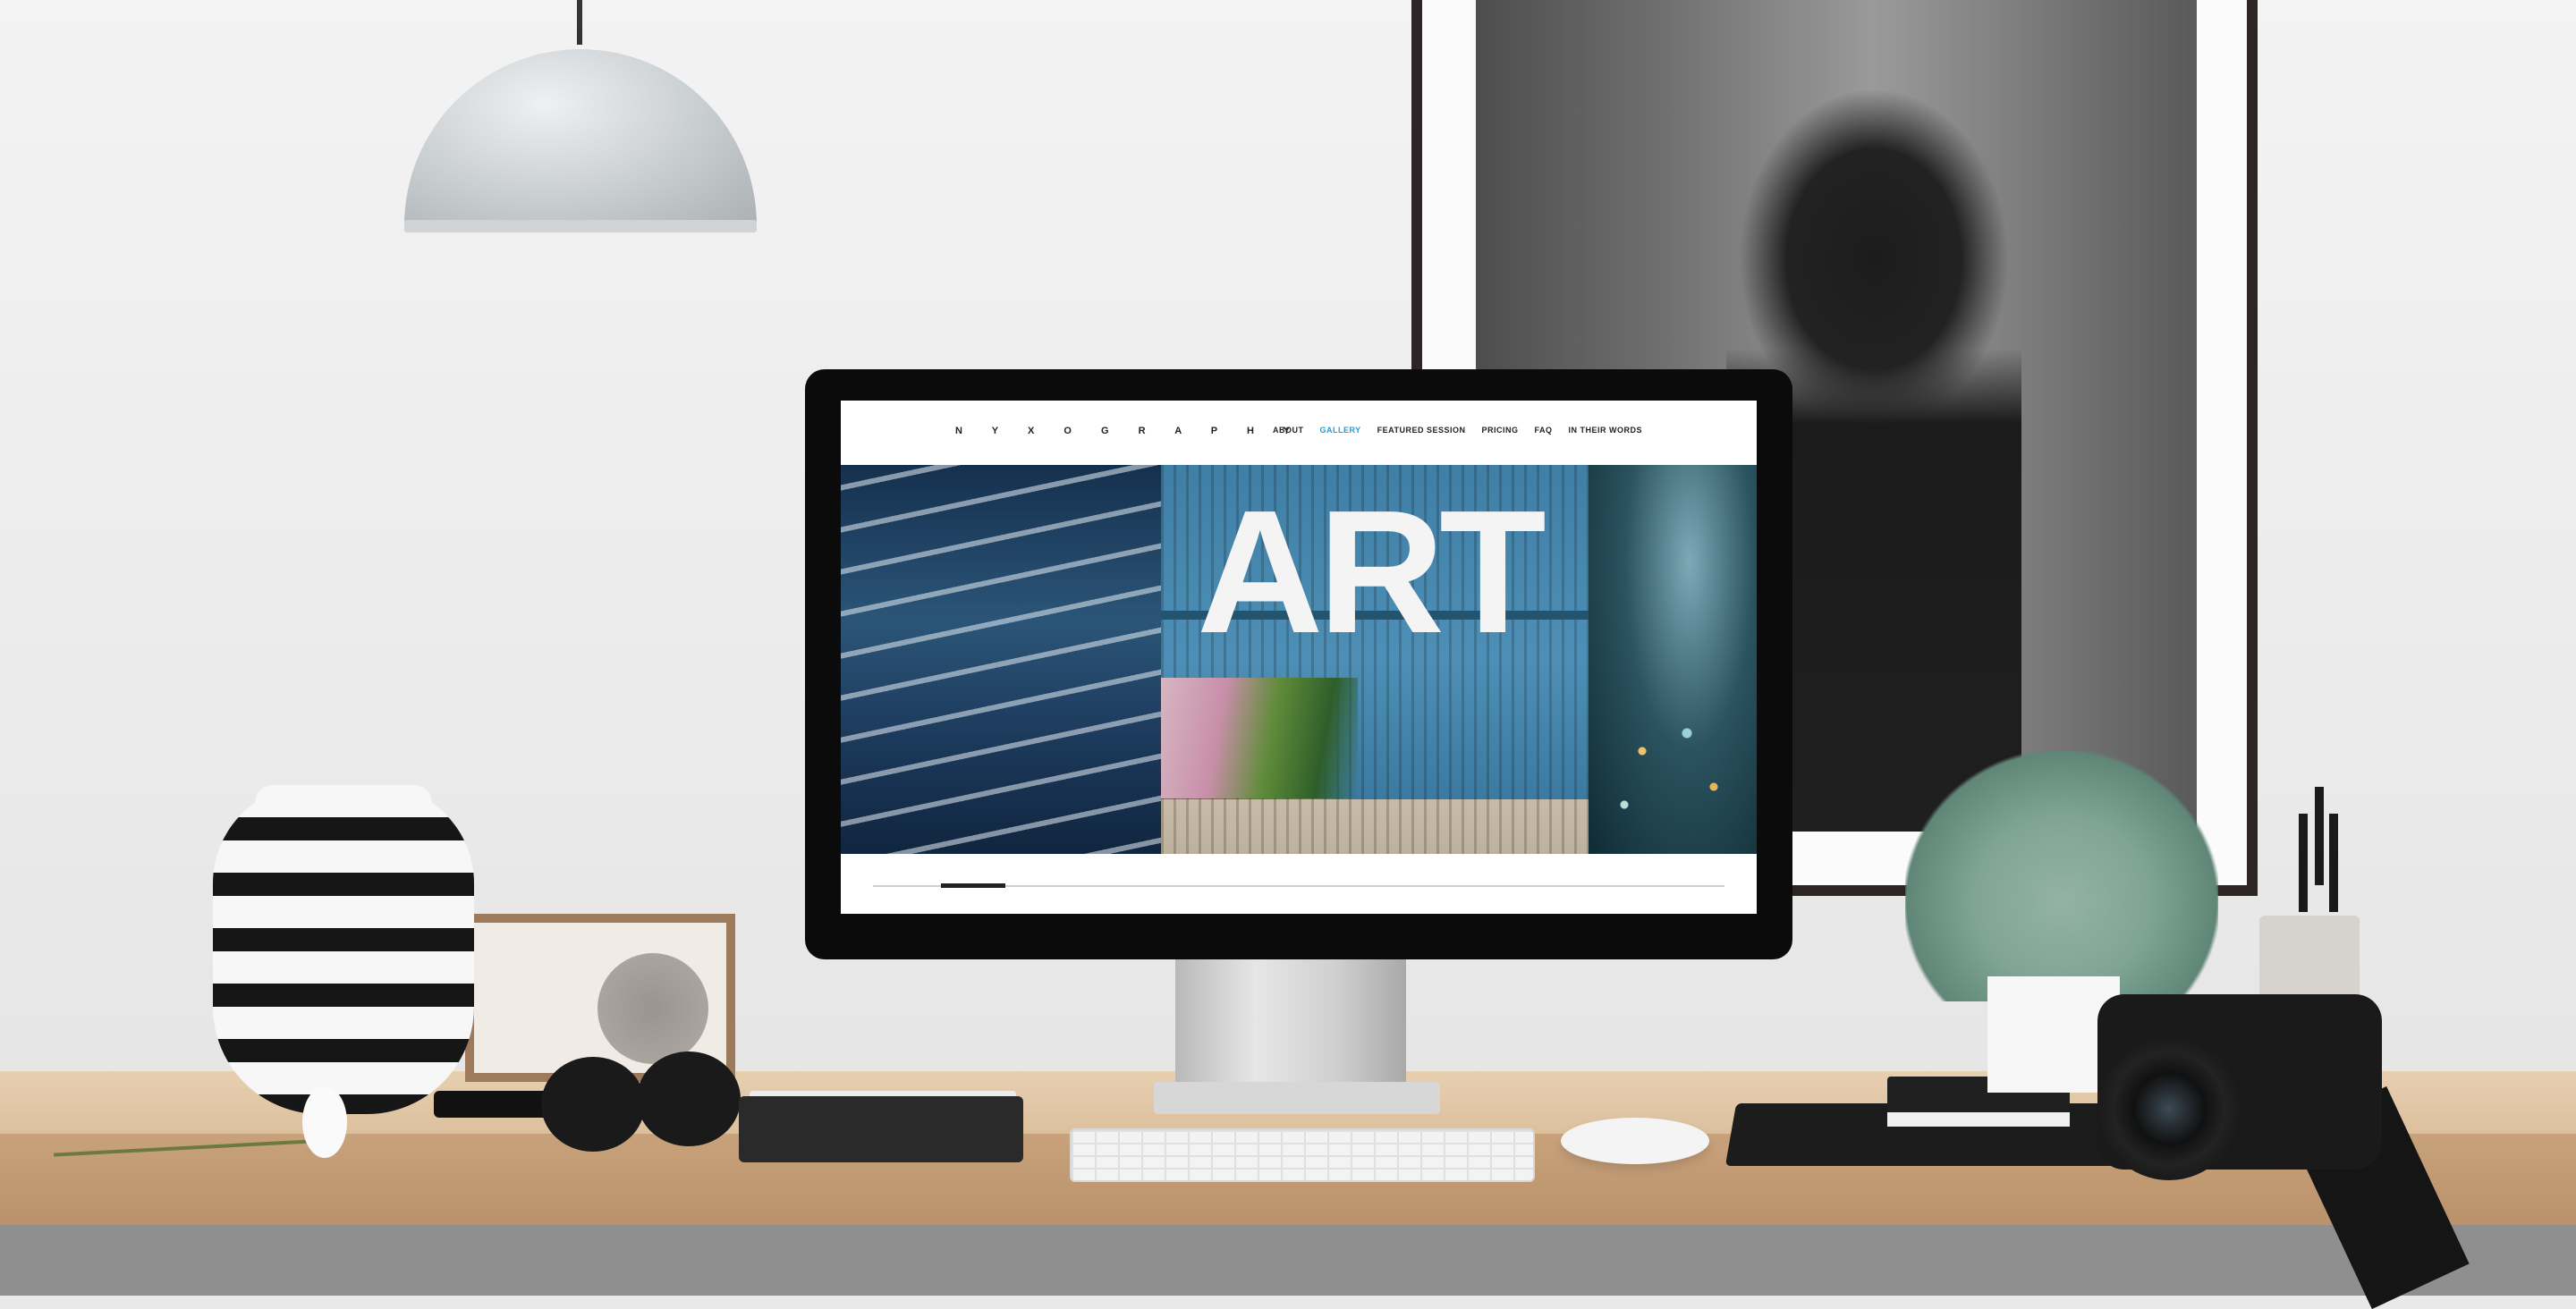  What do you see at coordinates (2061, 876) in the screenshot?
I see `succulent-plant` at bounding box center [2061, 876].